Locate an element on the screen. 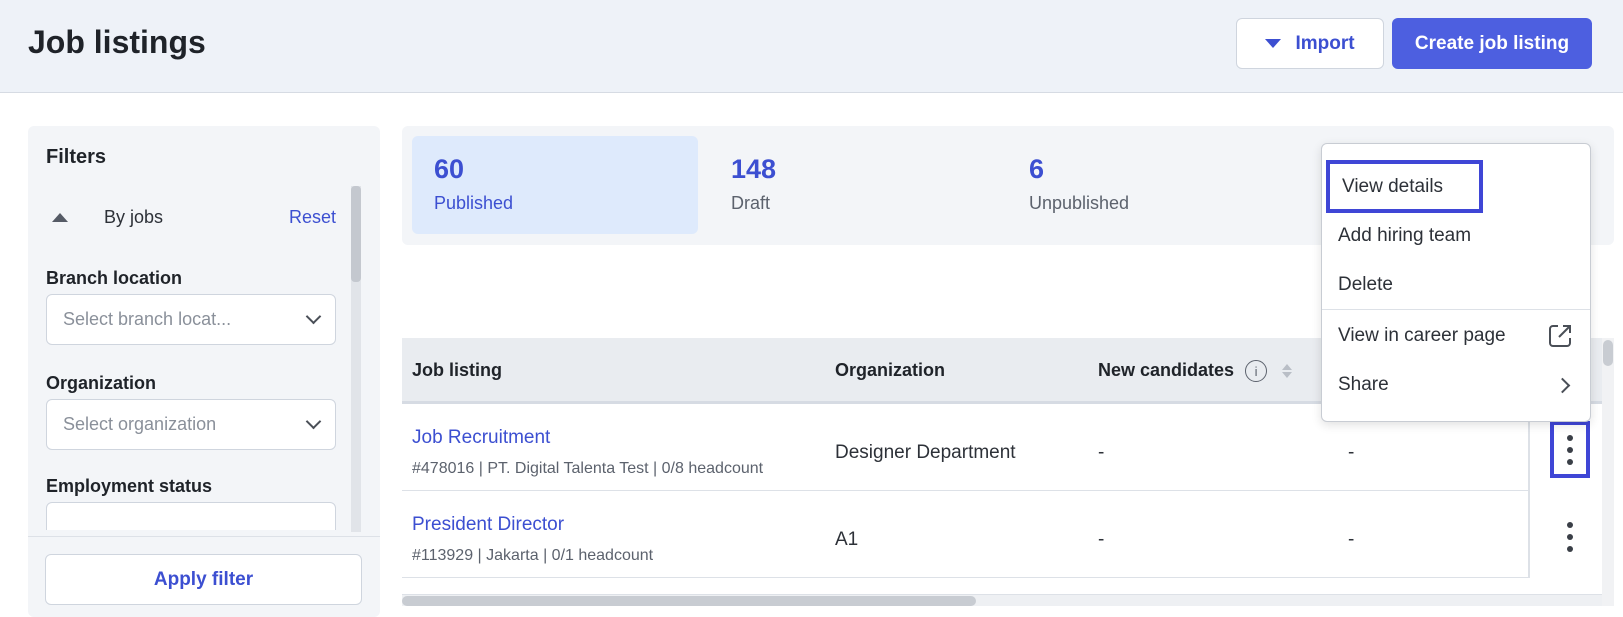 Image resolution: width=1623 pixels, height=617 pixels. apply-filter-button: Apply filter is located at coordinates (203, 579).